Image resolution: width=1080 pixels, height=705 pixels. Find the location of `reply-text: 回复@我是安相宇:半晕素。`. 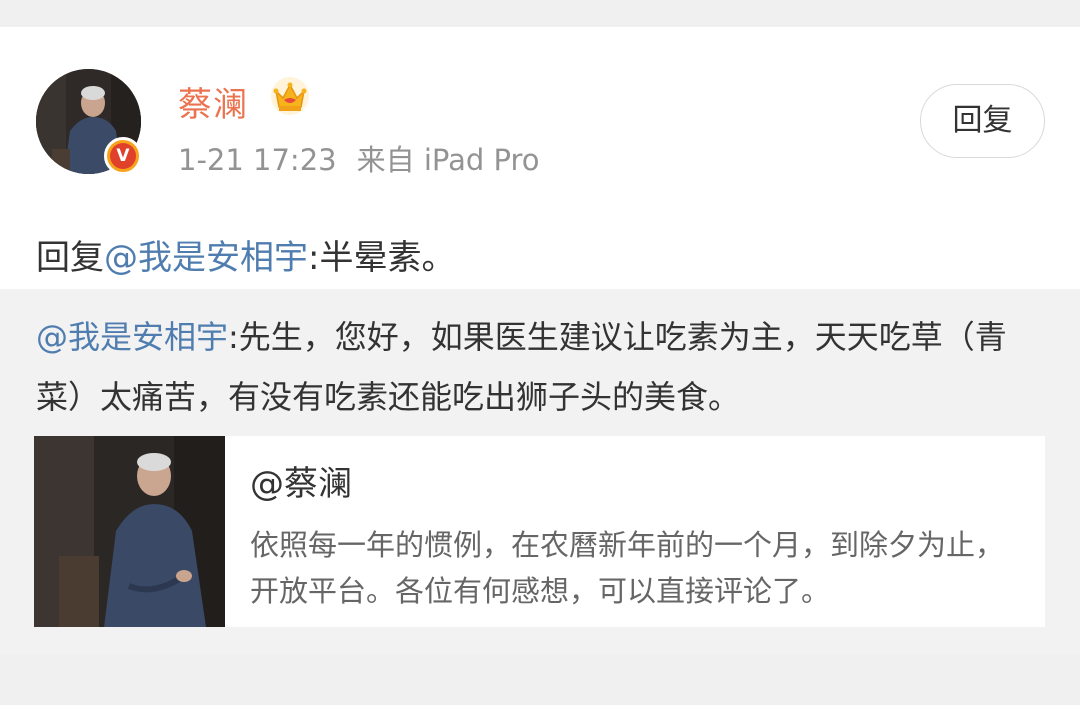

reply-text: 回复@我是安相宇:半晕素。 is located at coordinates (245, 254).